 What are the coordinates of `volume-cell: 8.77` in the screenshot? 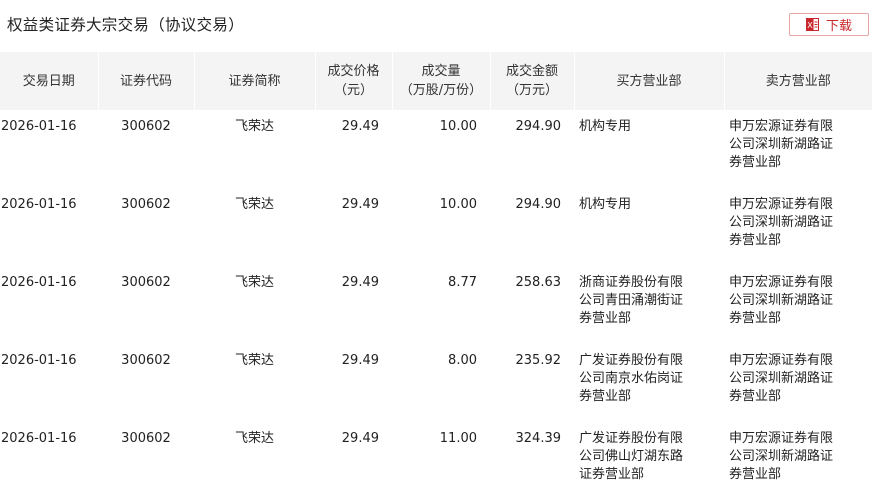 It's located at (462, 282).